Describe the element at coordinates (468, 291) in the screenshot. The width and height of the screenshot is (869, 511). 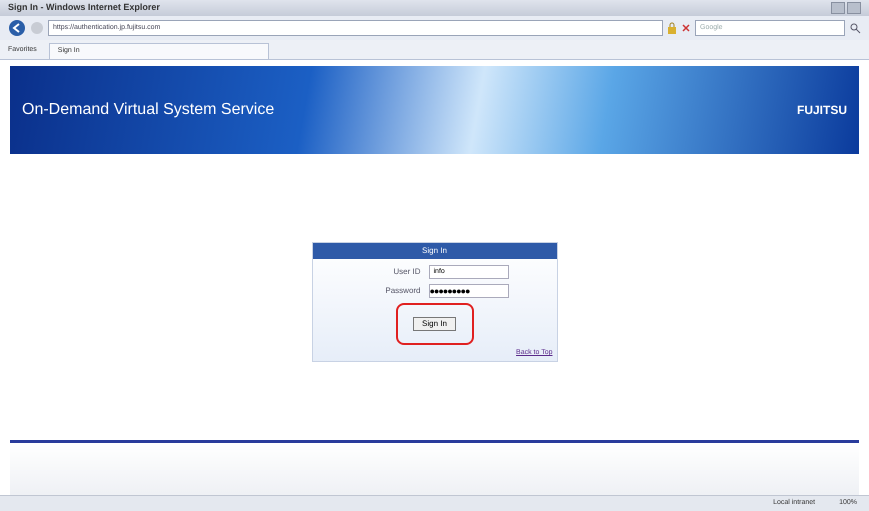
I see `password-field: ●●●●●●●●●` at that location.